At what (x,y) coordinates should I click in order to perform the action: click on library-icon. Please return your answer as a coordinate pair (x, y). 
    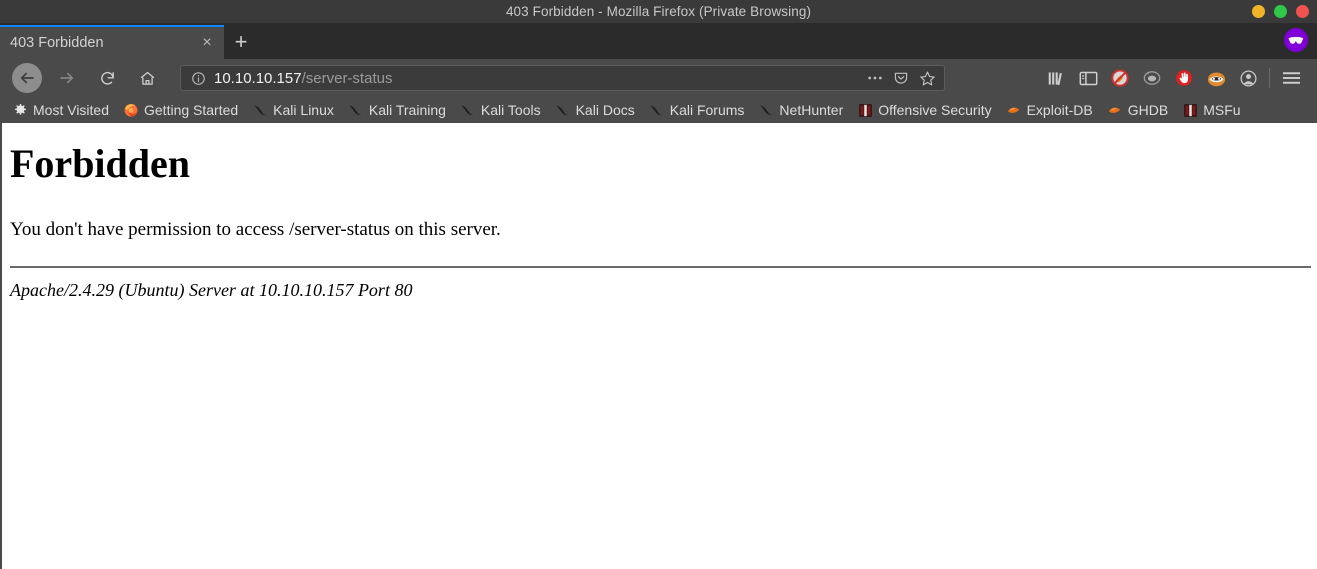
    Looking at the image, I should click on (1056, 78).